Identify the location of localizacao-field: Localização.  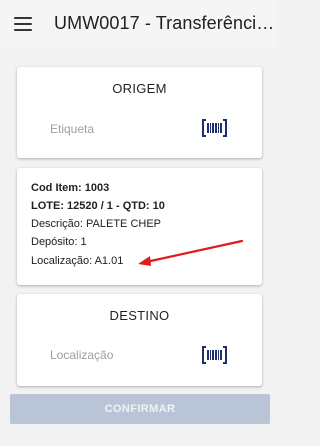
(81, 355).